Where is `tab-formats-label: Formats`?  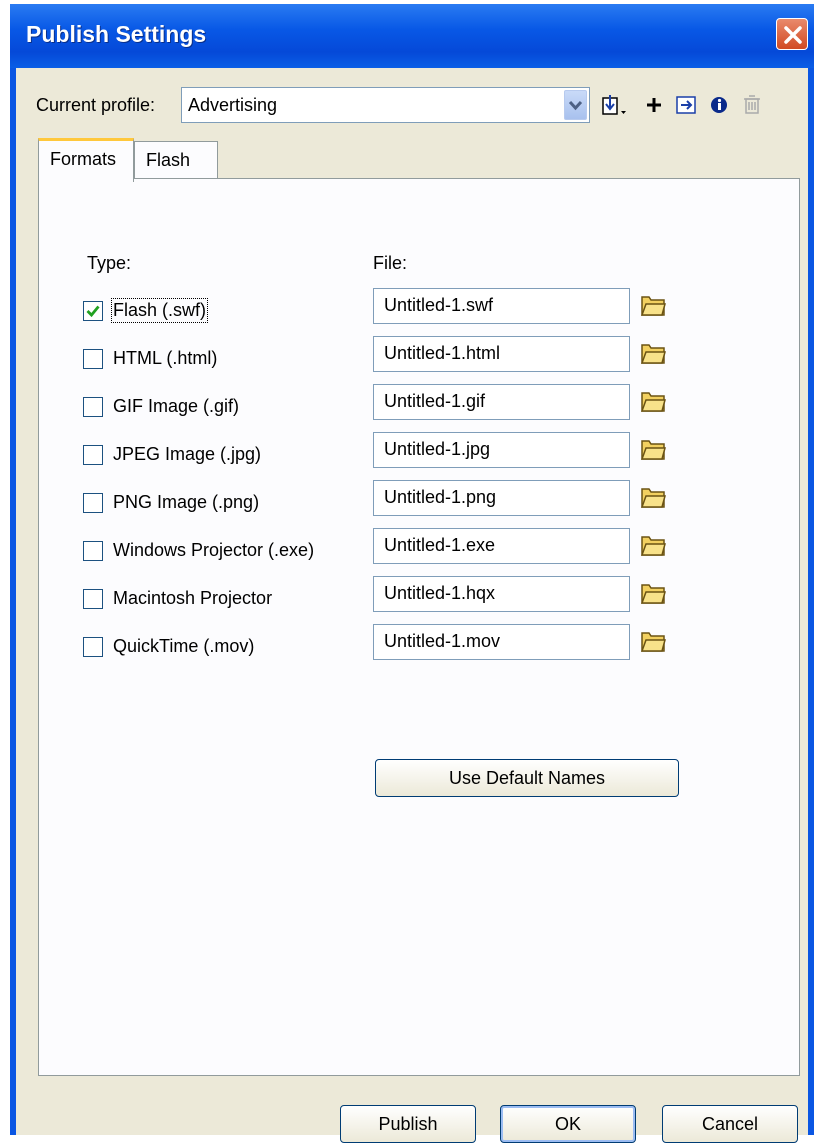 tab-formats-label: Formats is located at coordinates (83, 159).